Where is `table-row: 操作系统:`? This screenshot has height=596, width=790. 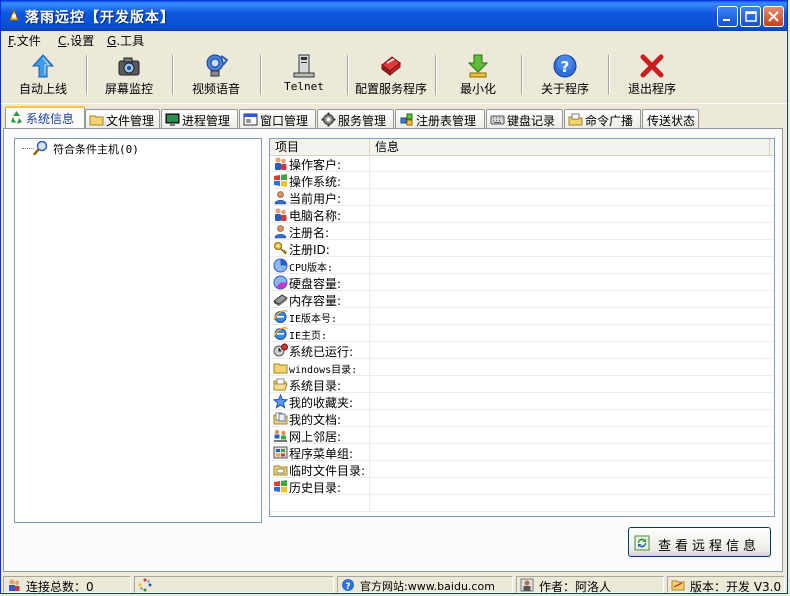
table-row: 操作系统: is located at coordinates (522, 180).